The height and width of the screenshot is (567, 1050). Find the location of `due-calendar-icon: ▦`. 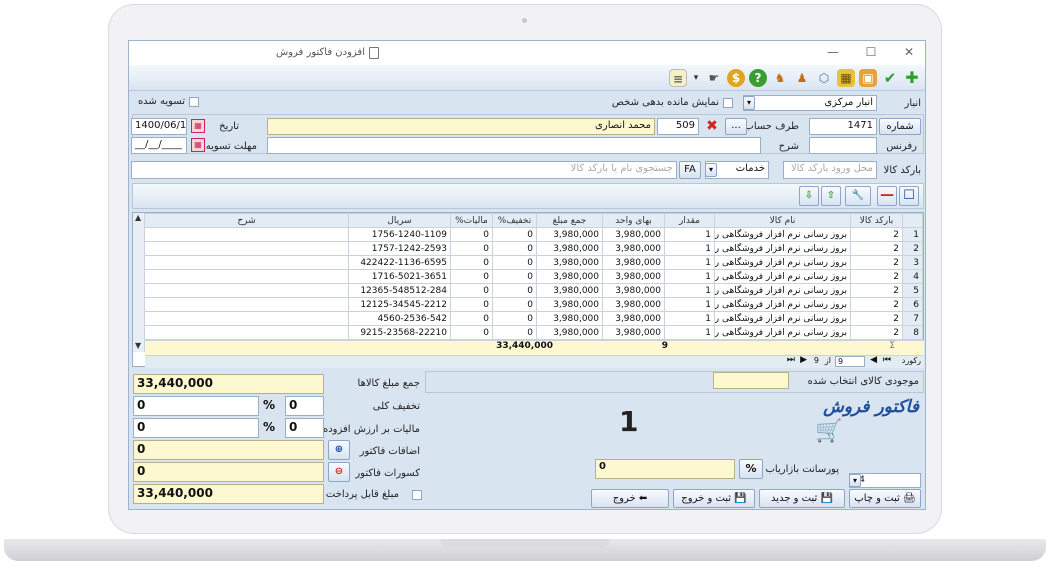

due-calendar-icon: ▦ is located at coordinates (198, 145).